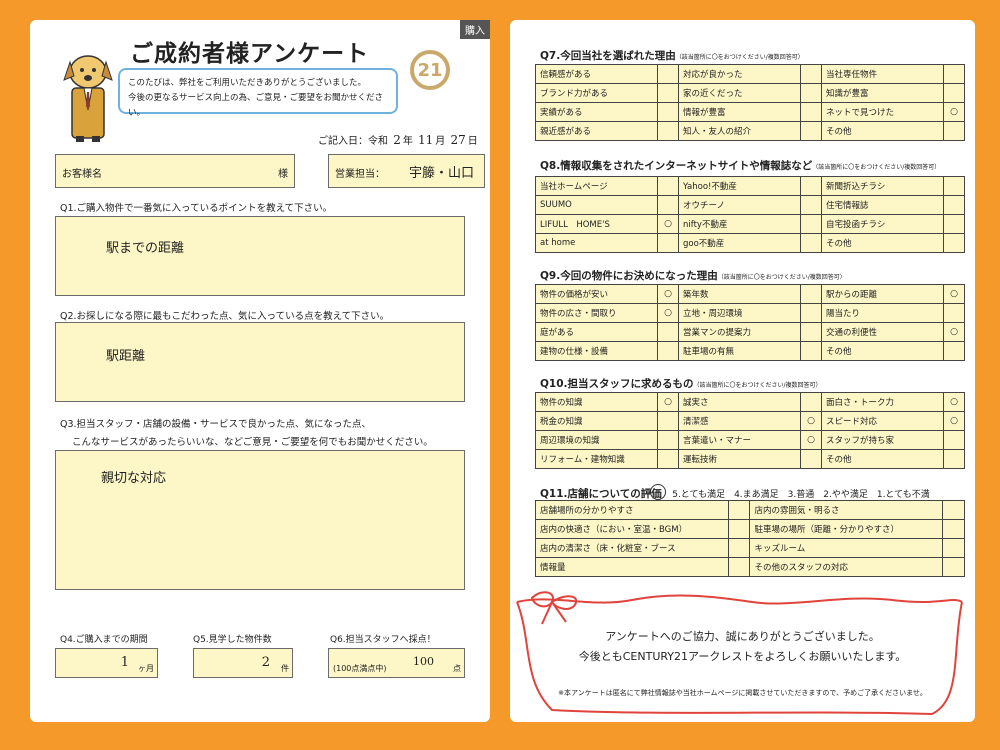 The image size is (1000, 750). What do you see at coordinates (882, 440) in the screenshot?
I see `q10-option: スタッフが持ち家` at bounding box center [882, 440].